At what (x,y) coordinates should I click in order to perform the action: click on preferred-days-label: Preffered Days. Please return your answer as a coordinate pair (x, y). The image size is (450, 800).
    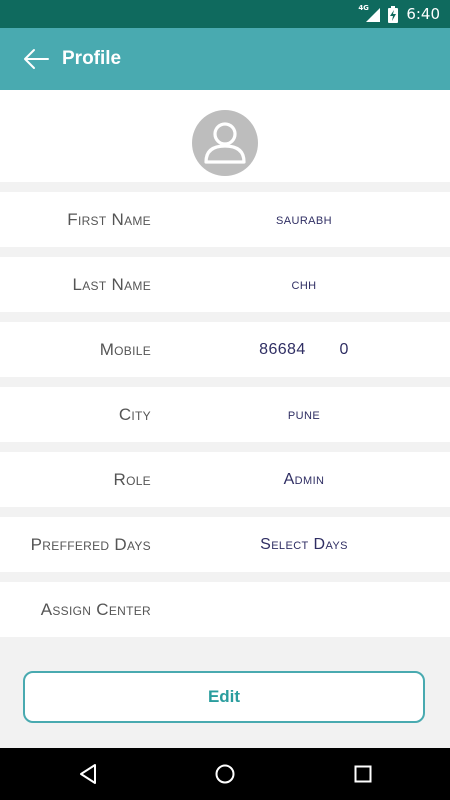
    Looking at the image, I should click on (90, 544).